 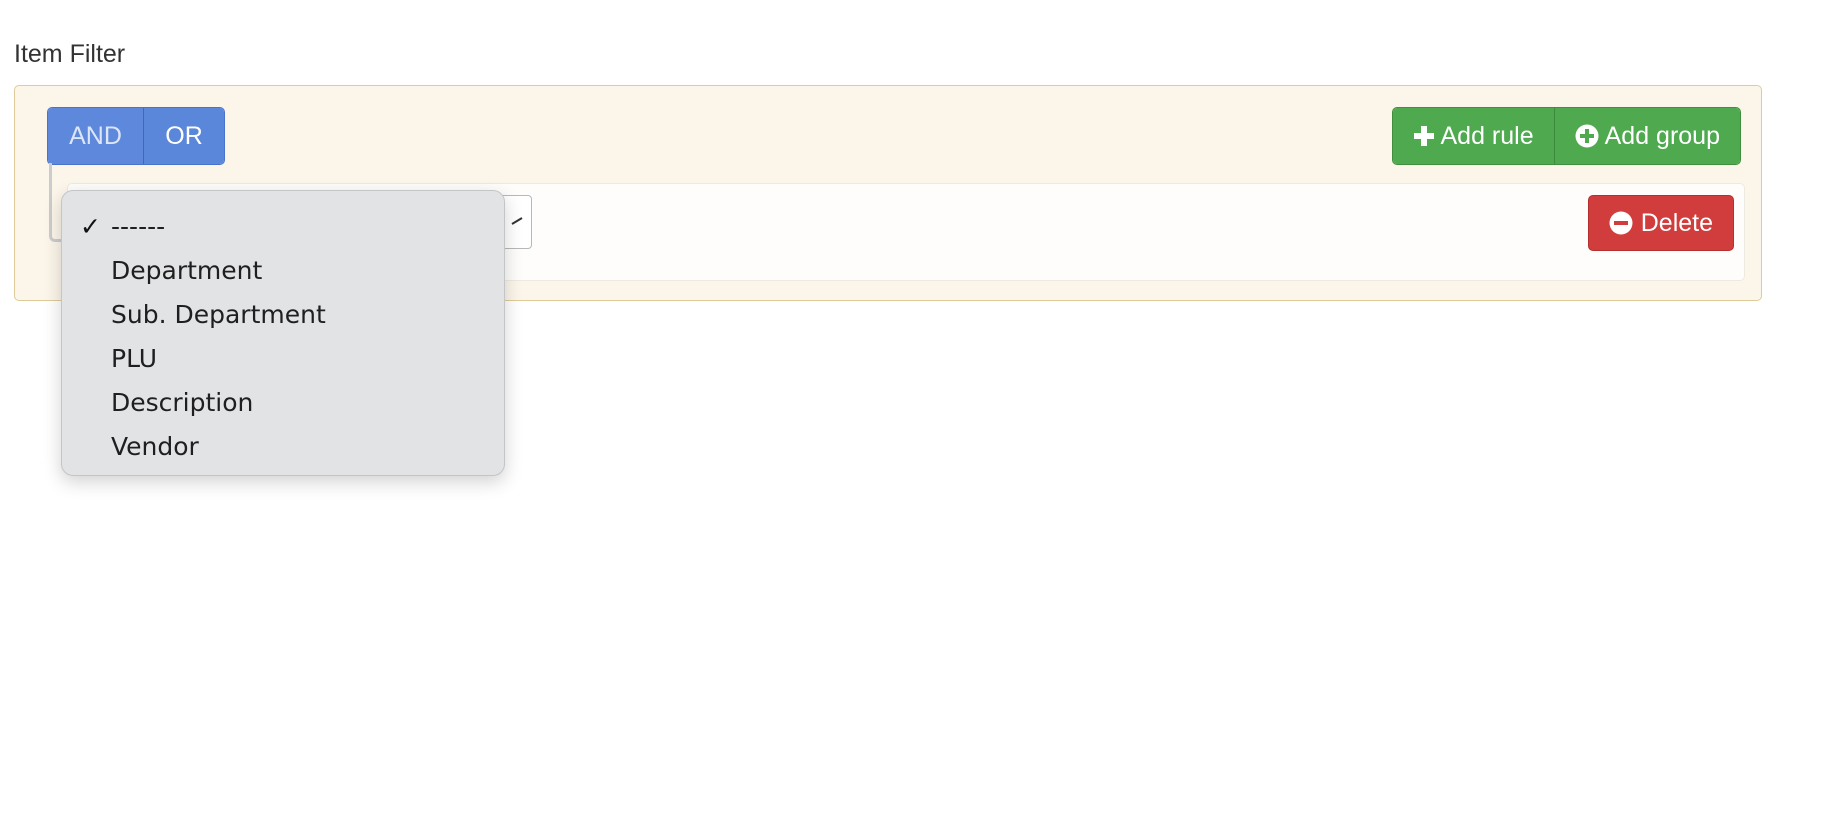 I want to click on dropdown-option-sub-department: Sub. Department, so click(x=283, y=315).